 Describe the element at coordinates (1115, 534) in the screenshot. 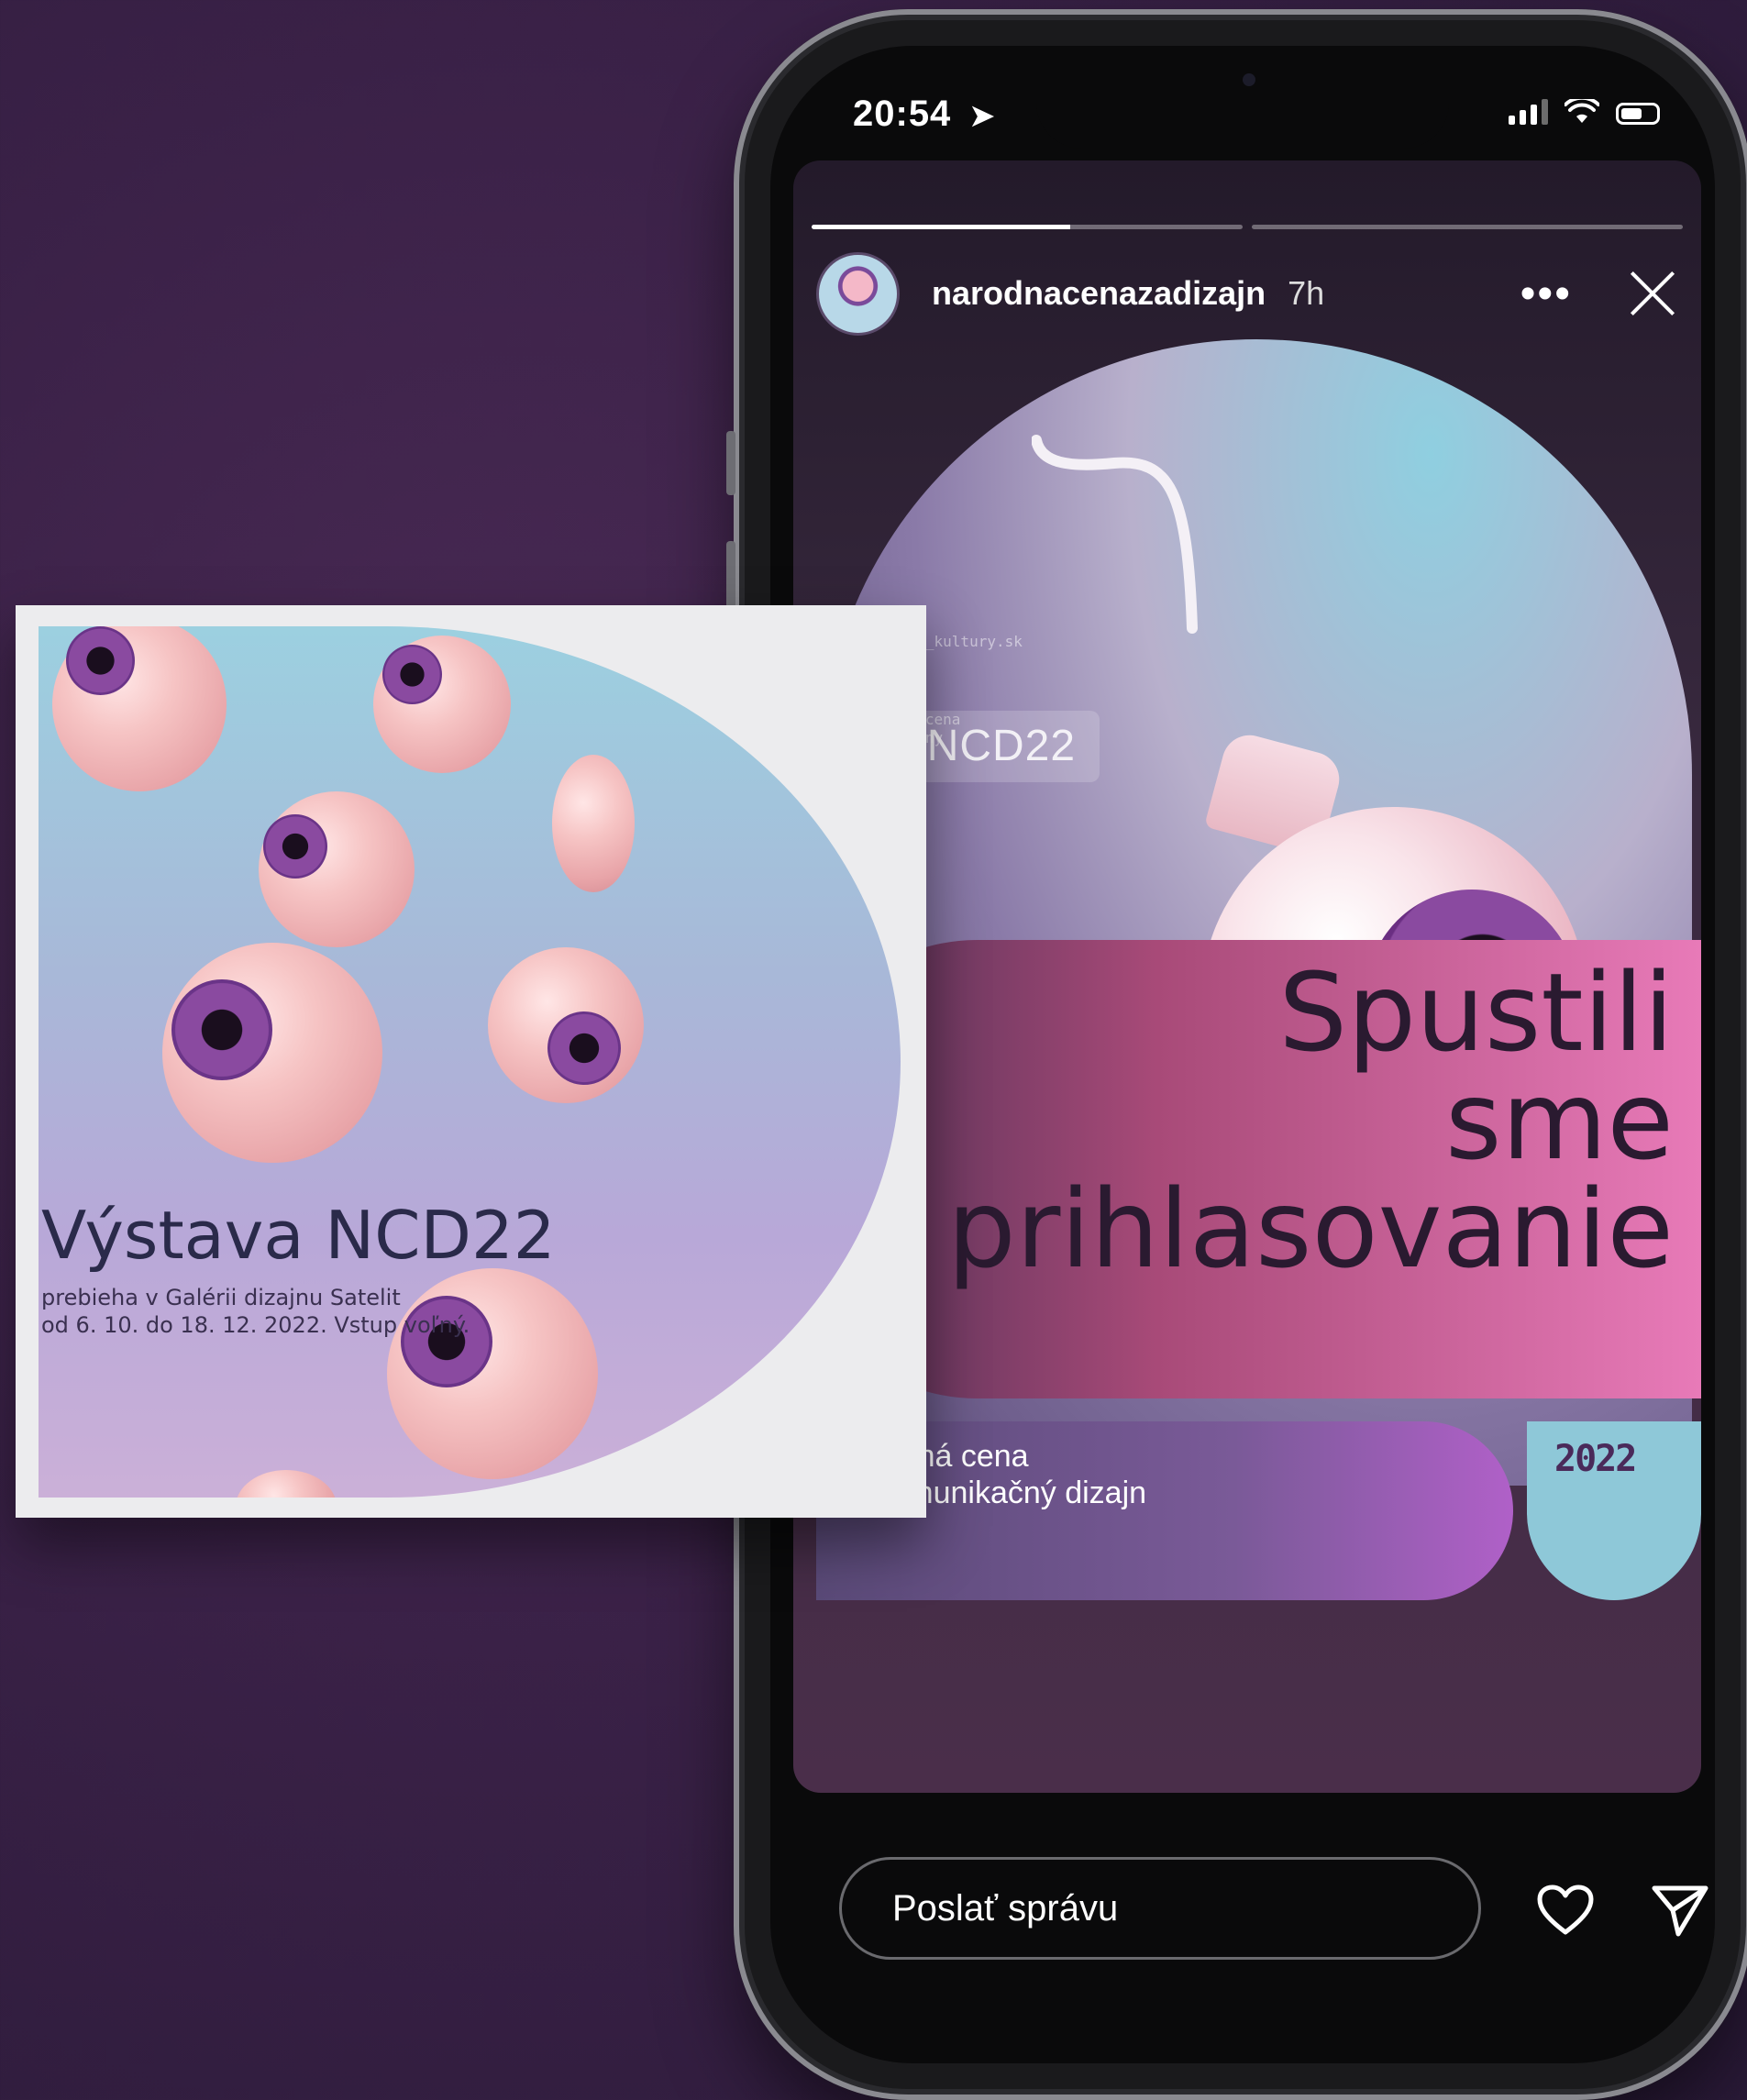

I see `fuse-graphic` at that location.